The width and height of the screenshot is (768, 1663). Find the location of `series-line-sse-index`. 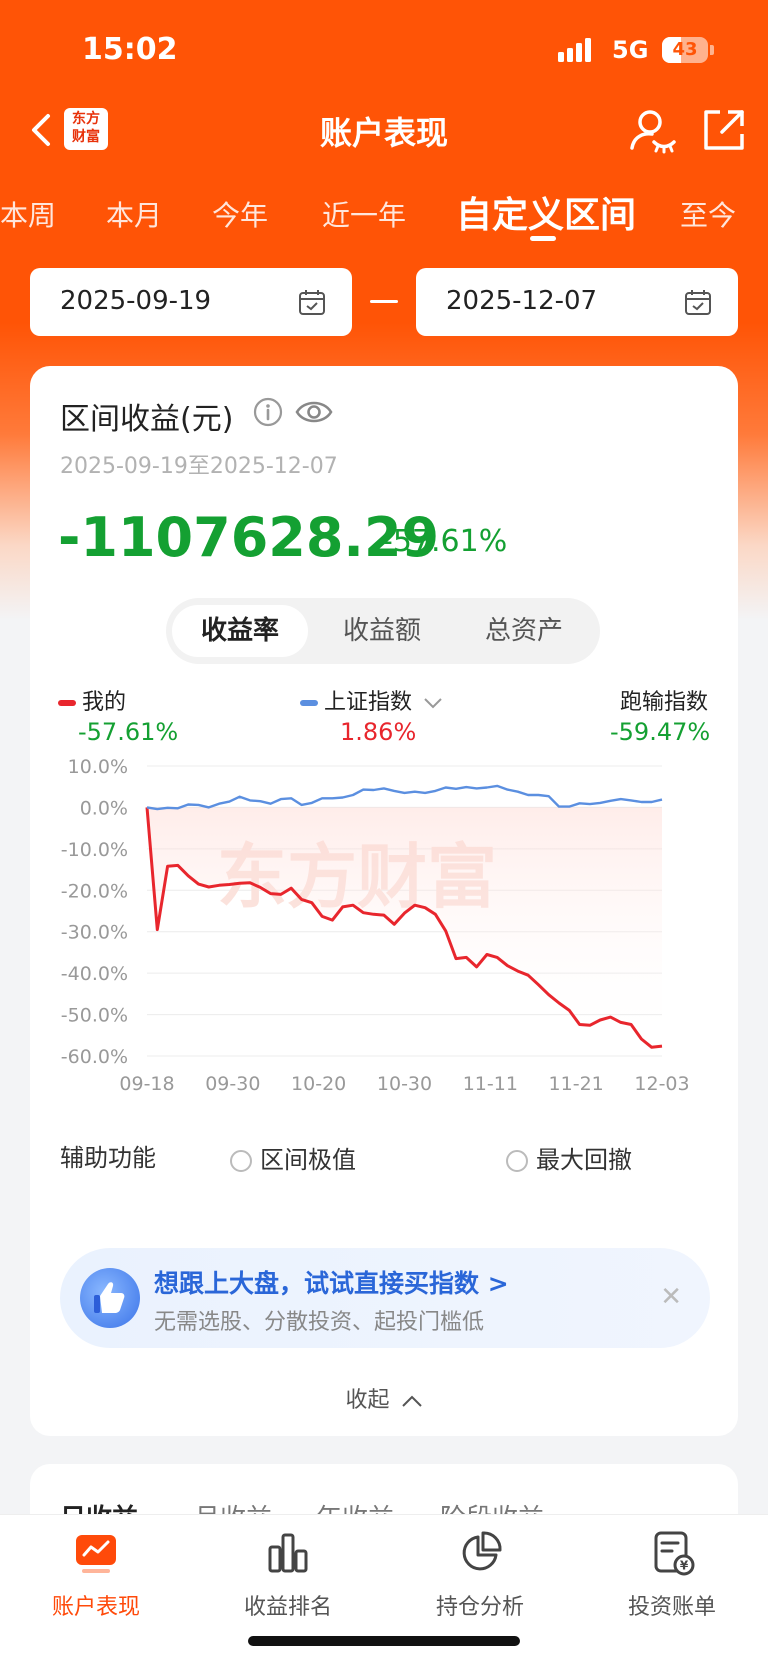

series-line-sse-index is located at coordinates (404, 797).